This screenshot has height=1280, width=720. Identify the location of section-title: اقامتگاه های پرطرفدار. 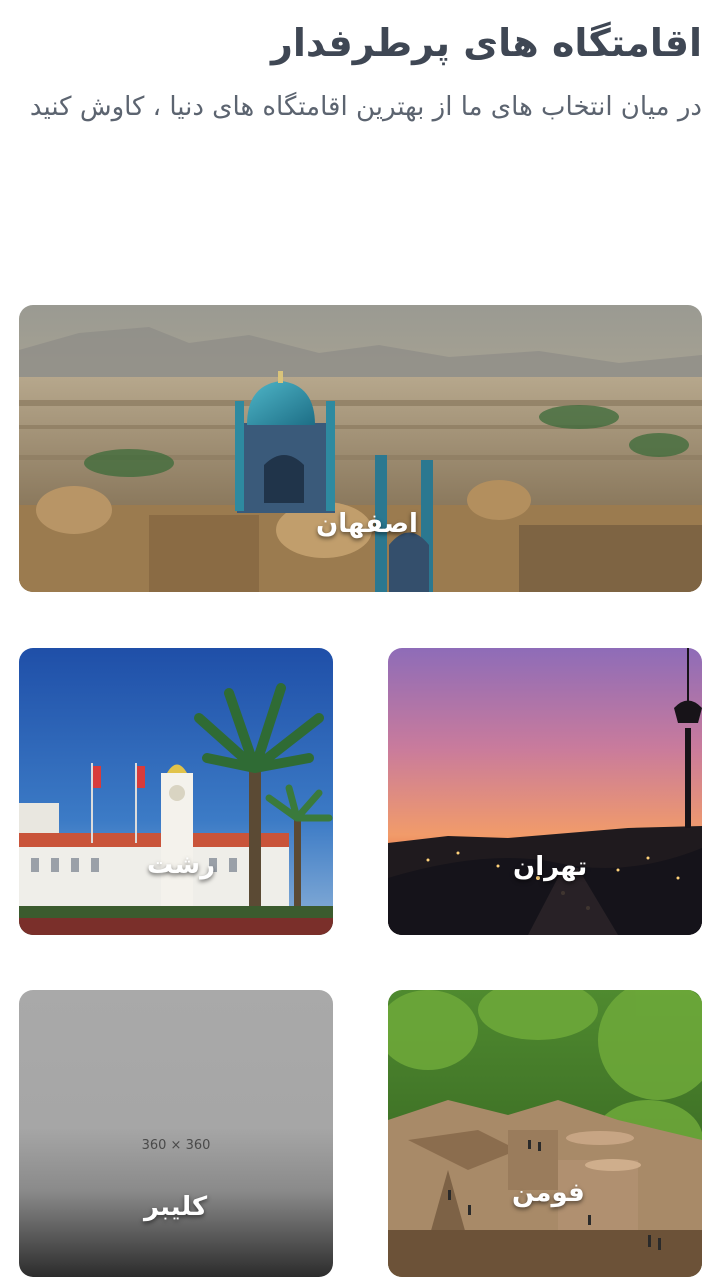
(486, 43).